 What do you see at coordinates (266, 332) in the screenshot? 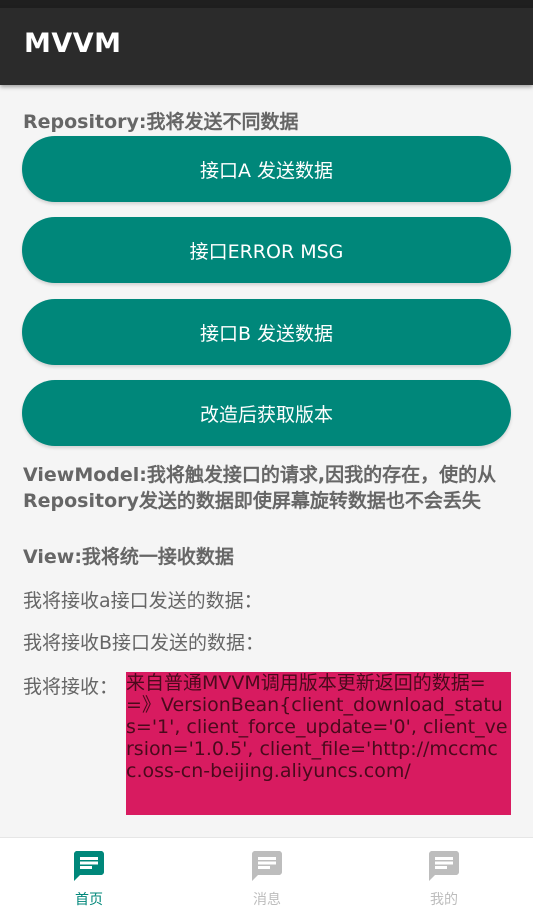
I see `api-b-send-button: 接口B 发送数据` at bounding box center [266, 332].